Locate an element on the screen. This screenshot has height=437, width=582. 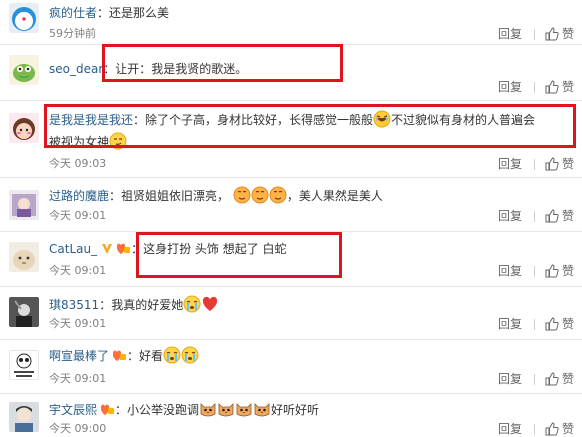
comment-text: 好听好听 is located at coordinates (295, 410).